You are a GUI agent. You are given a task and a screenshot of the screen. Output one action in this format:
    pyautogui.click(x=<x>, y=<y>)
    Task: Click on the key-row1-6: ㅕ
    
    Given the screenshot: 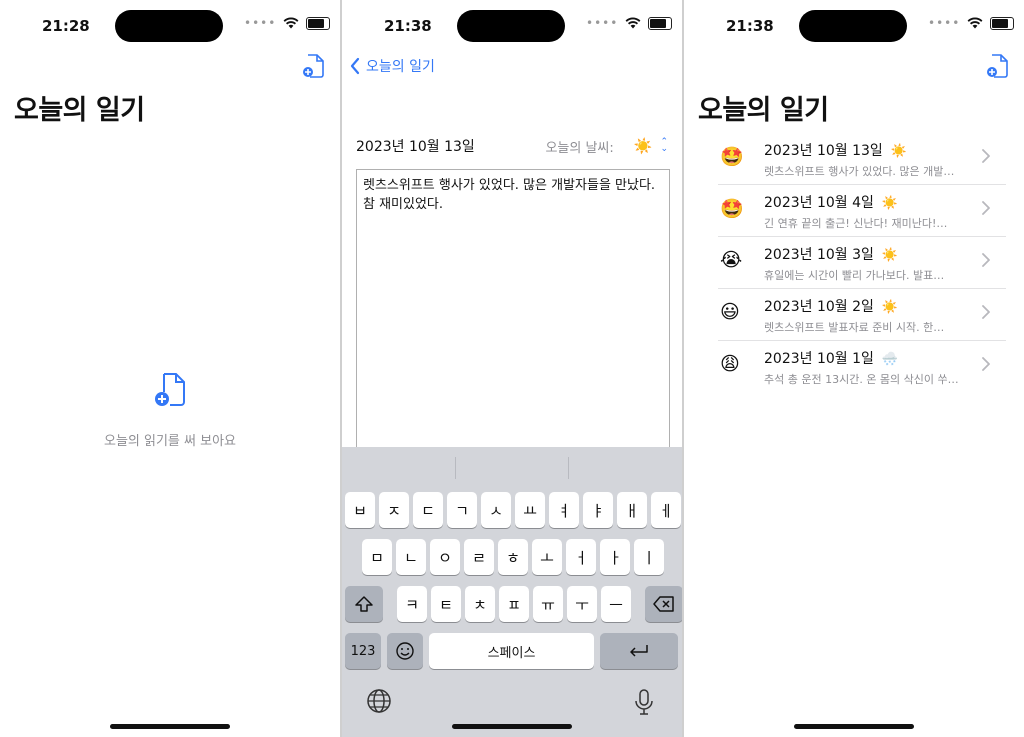 What is the action you would take?
    pyautogui.click(x=564, y=510)
    